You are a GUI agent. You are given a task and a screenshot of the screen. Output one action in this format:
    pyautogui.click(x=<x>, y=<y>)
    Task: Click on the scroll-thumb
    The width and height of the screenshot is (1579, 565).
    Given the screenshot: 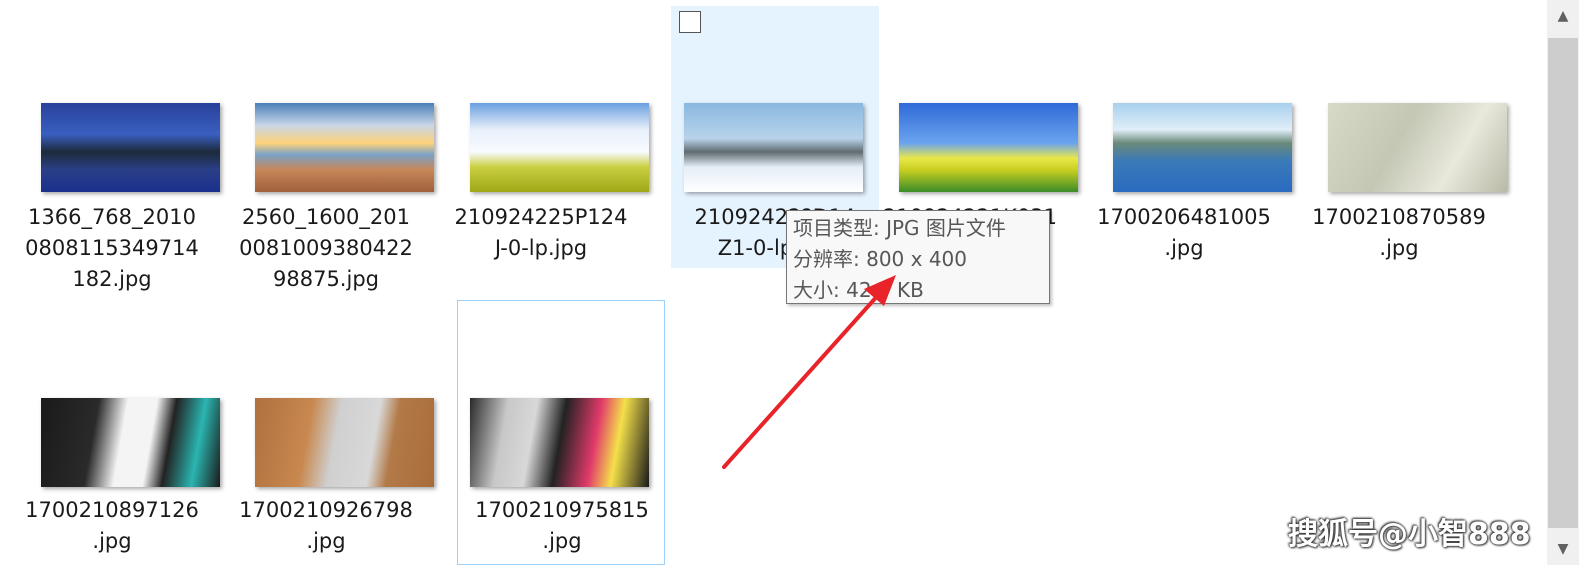 What is the action you would take?
    pyautogui.click(x=1563, y=283)
    